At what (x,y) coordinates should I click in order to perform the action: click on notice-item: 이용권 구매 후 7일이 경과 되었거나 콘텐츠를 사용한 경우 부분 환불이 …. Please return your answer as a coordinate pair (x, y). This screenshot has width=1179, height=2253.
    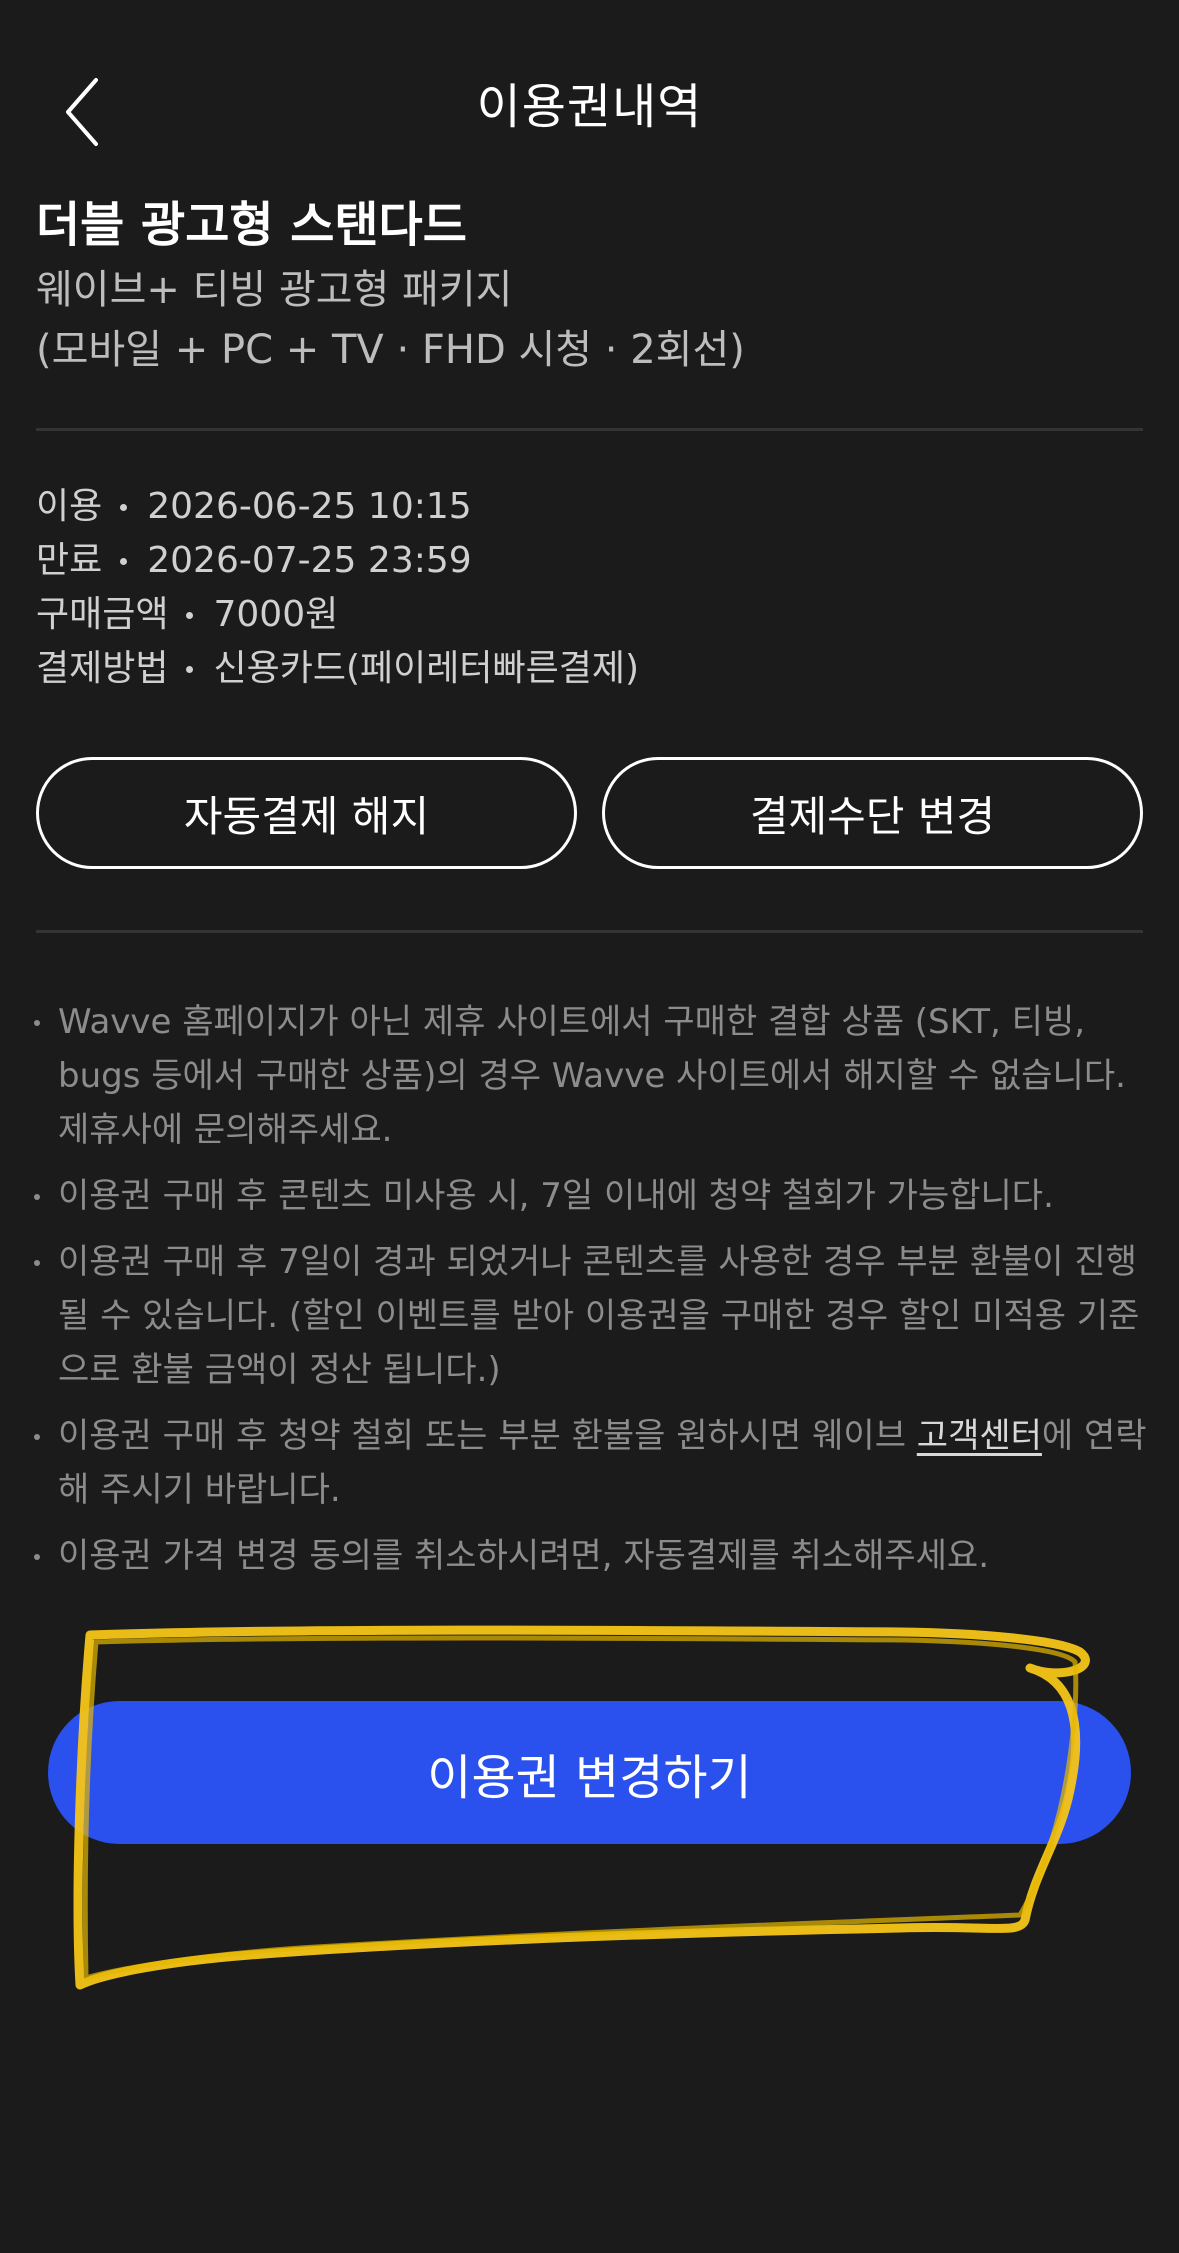
    Looking at the image, I should click on (590, 1316).